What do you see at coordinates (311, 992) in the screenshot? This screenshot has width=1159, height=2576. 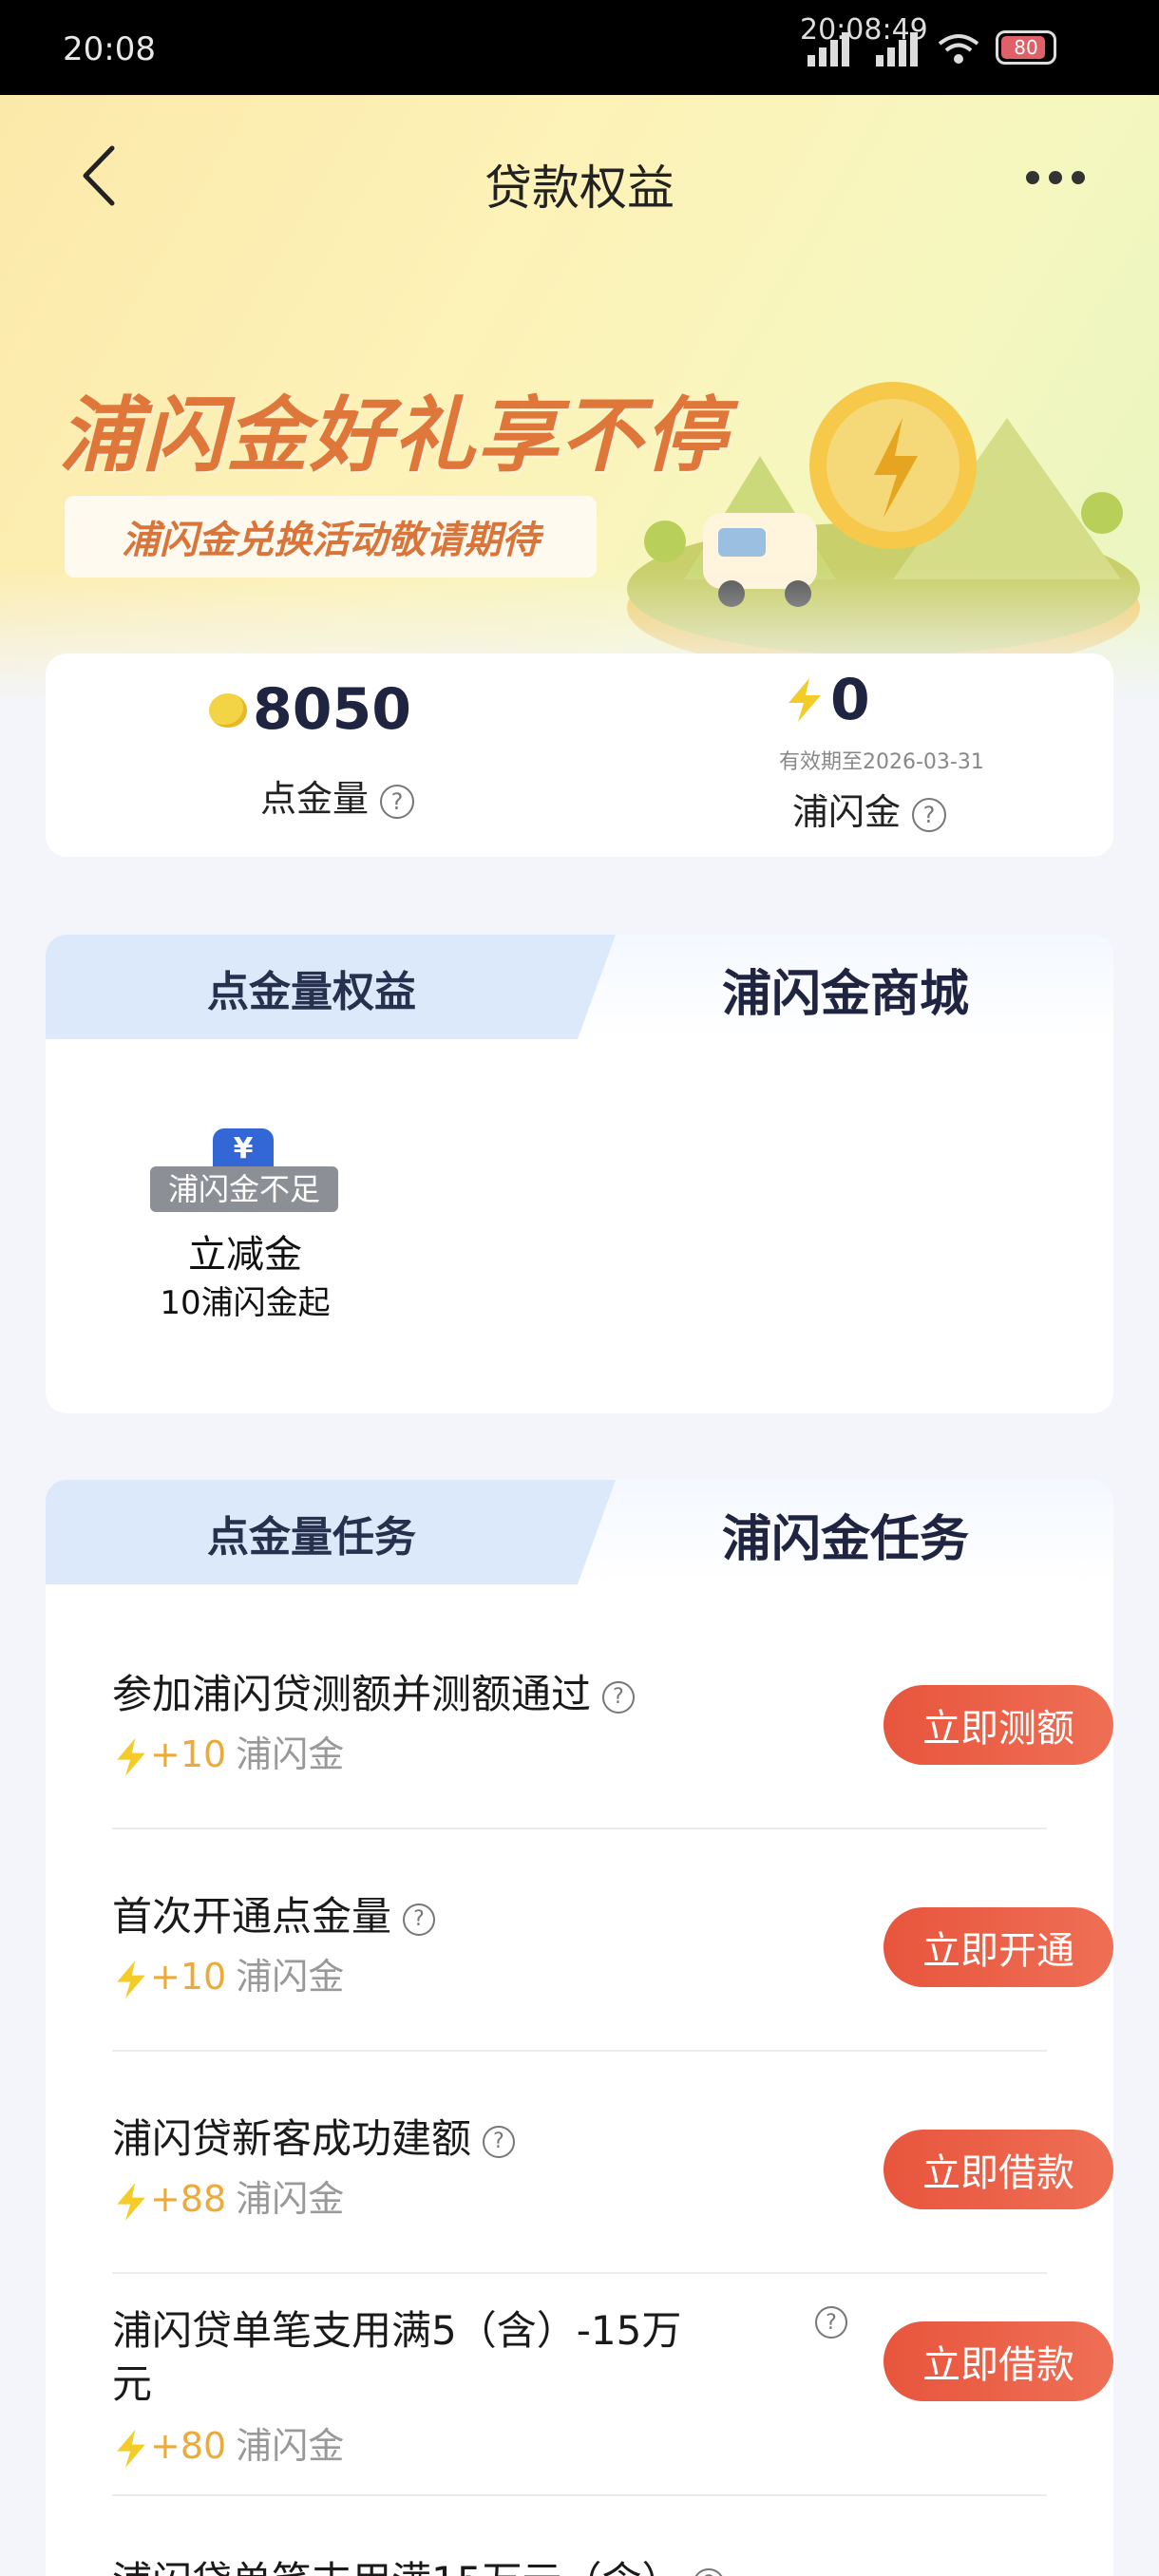 I see `tab-label: 点金量权益` at bounding box center [311, 992].